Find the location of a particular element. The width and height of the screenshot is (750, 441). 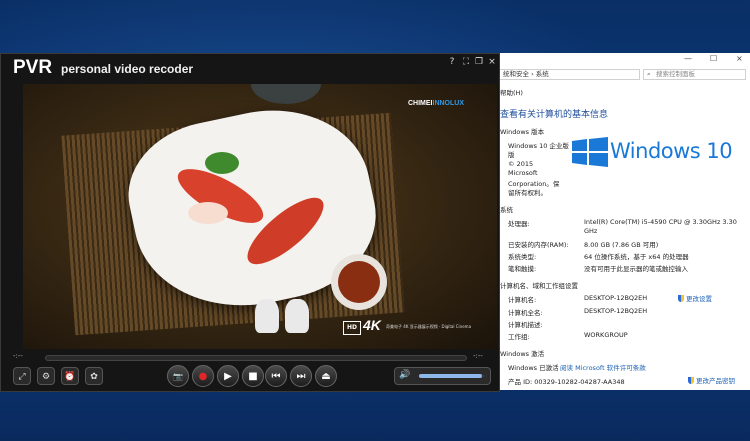

system-type-label: 系统类型: is located at coordinates (522, 257).